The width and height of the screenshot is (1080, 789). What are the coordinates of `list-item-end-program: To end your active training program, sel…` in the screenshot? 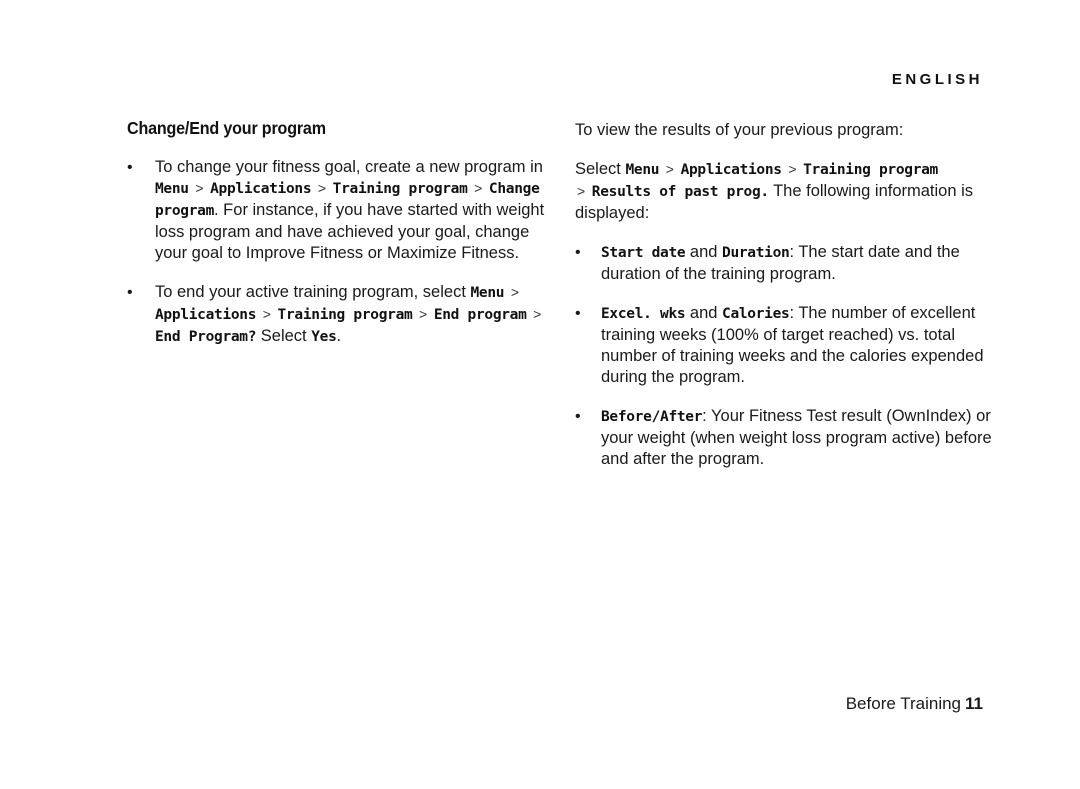 It's located at (337, 315).